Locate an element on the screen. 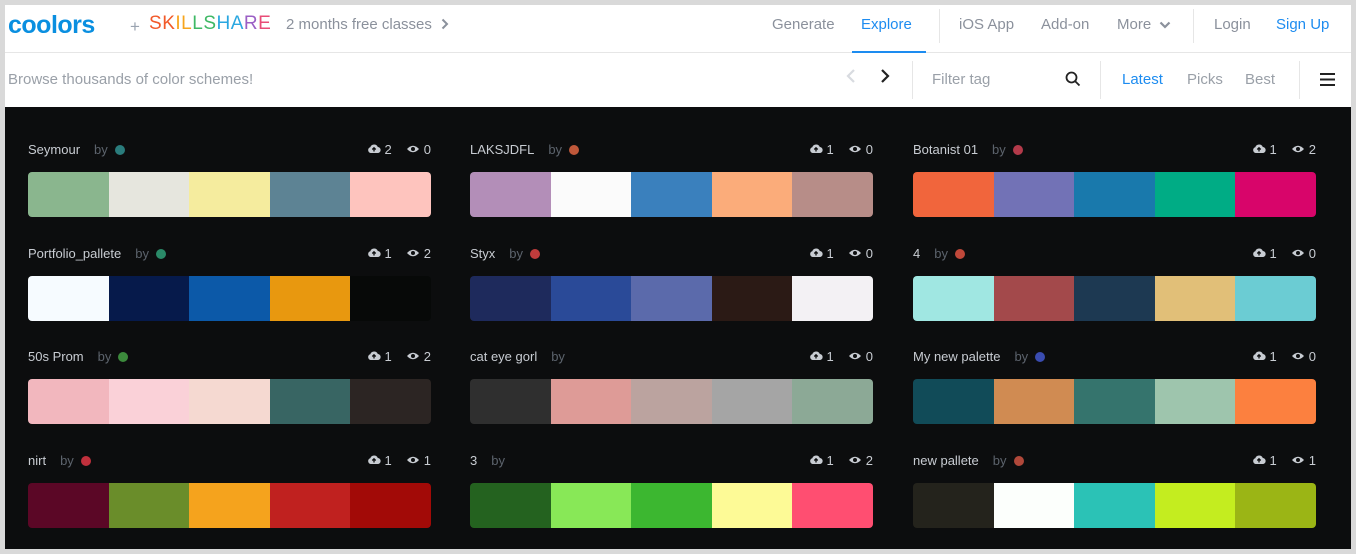 Image resolution: width=1356 pixels, height=554 pixels. palette-name: Botanist 01 is located at coordinates (945, 149).